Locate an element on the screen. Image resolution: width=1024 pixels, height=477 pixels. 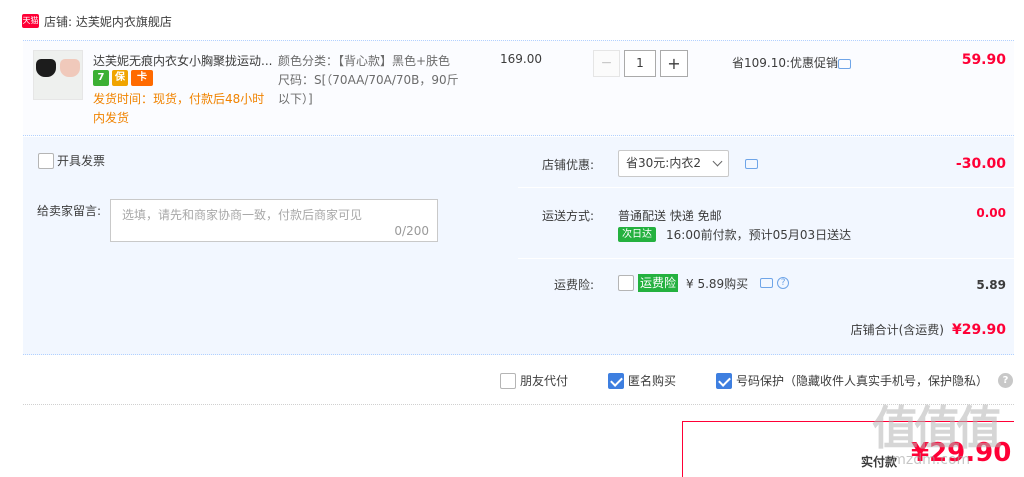
next-day-delivery-badge: 次日达 is located at coordinates (637, 234).